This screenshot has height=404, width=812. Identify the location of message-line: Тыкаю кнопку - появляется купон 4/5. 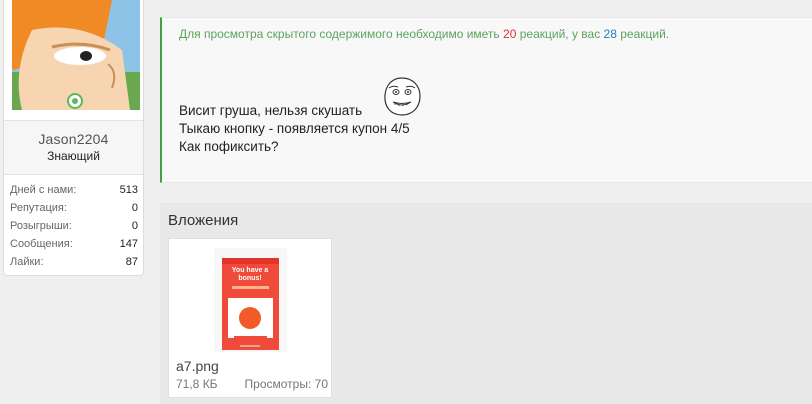
(294, 128).